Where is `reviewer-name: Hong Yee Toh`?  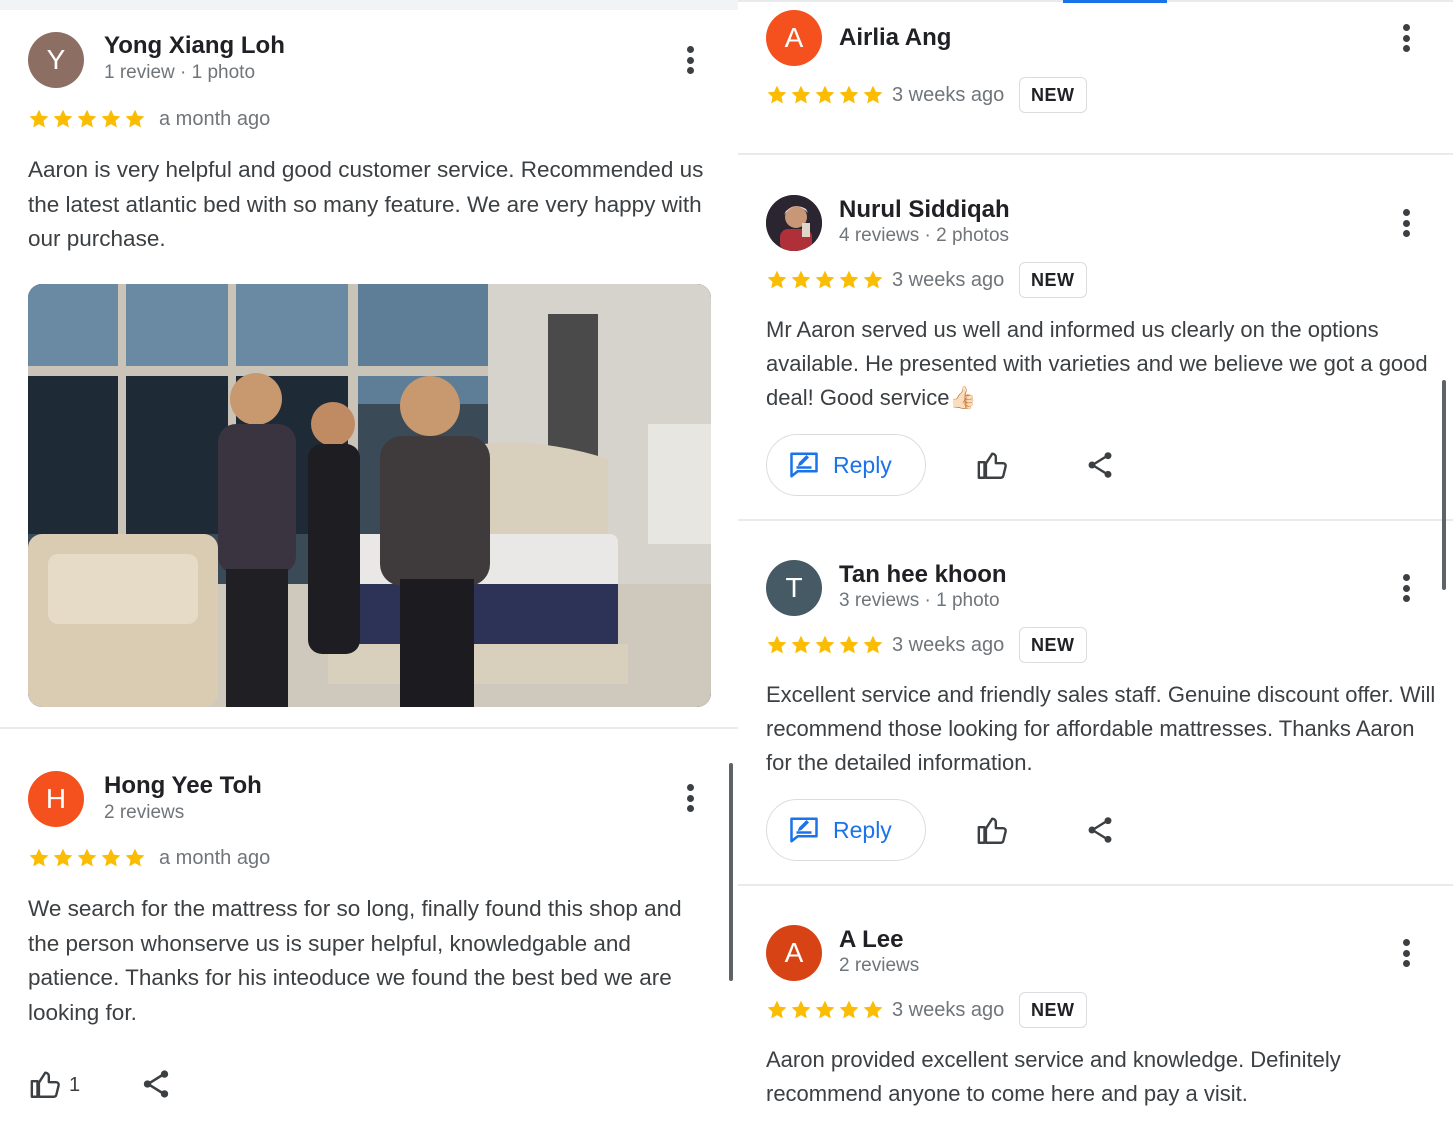 reviewer-name: Hong Yee Toh is located at coordinates (183, 786).